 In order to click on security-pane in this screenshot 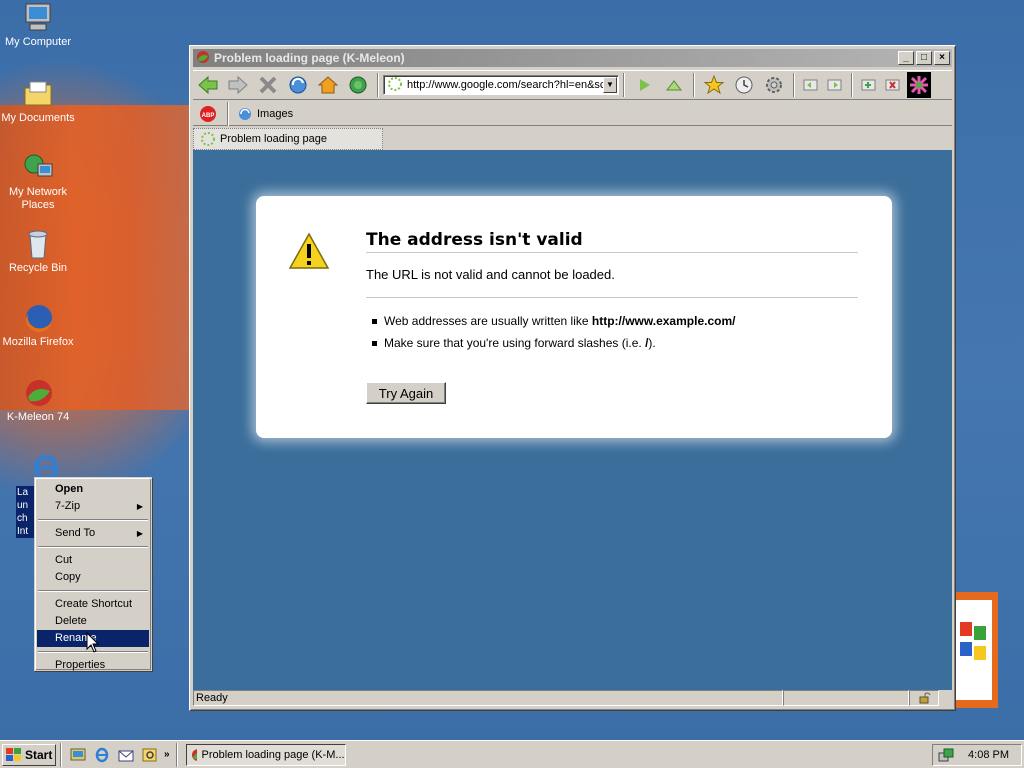, I will do `click(924, 698)`.